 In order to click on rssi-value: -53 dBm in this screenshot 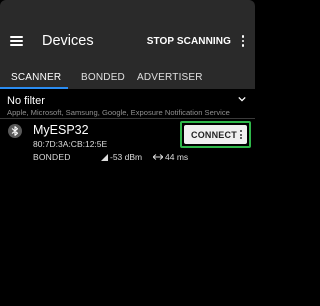, I will do `click(126, 157)`.